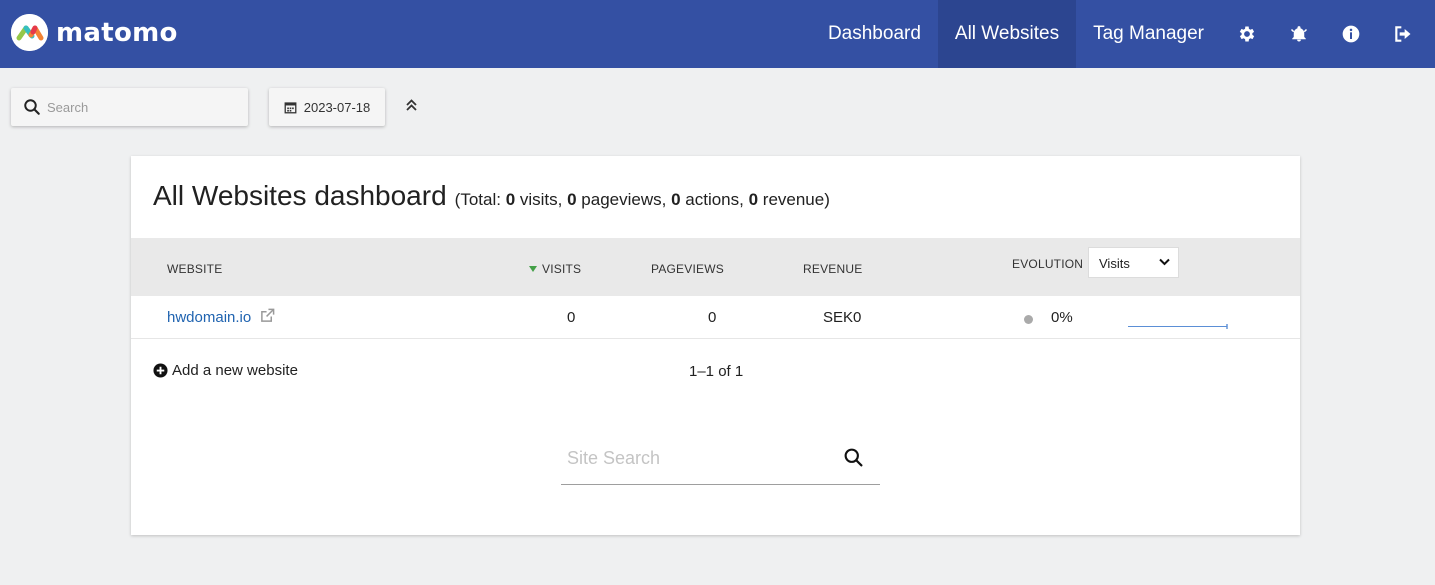 This screenshot has height=585, width=1435. I want to click on nav-icons, so click(1328, 34).